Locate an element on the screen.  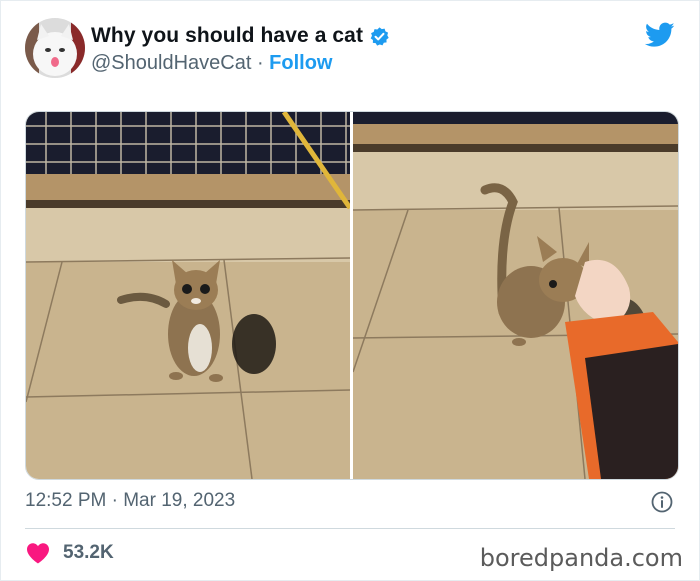
like-section: 53.2K is located at coordinates (69, 553).